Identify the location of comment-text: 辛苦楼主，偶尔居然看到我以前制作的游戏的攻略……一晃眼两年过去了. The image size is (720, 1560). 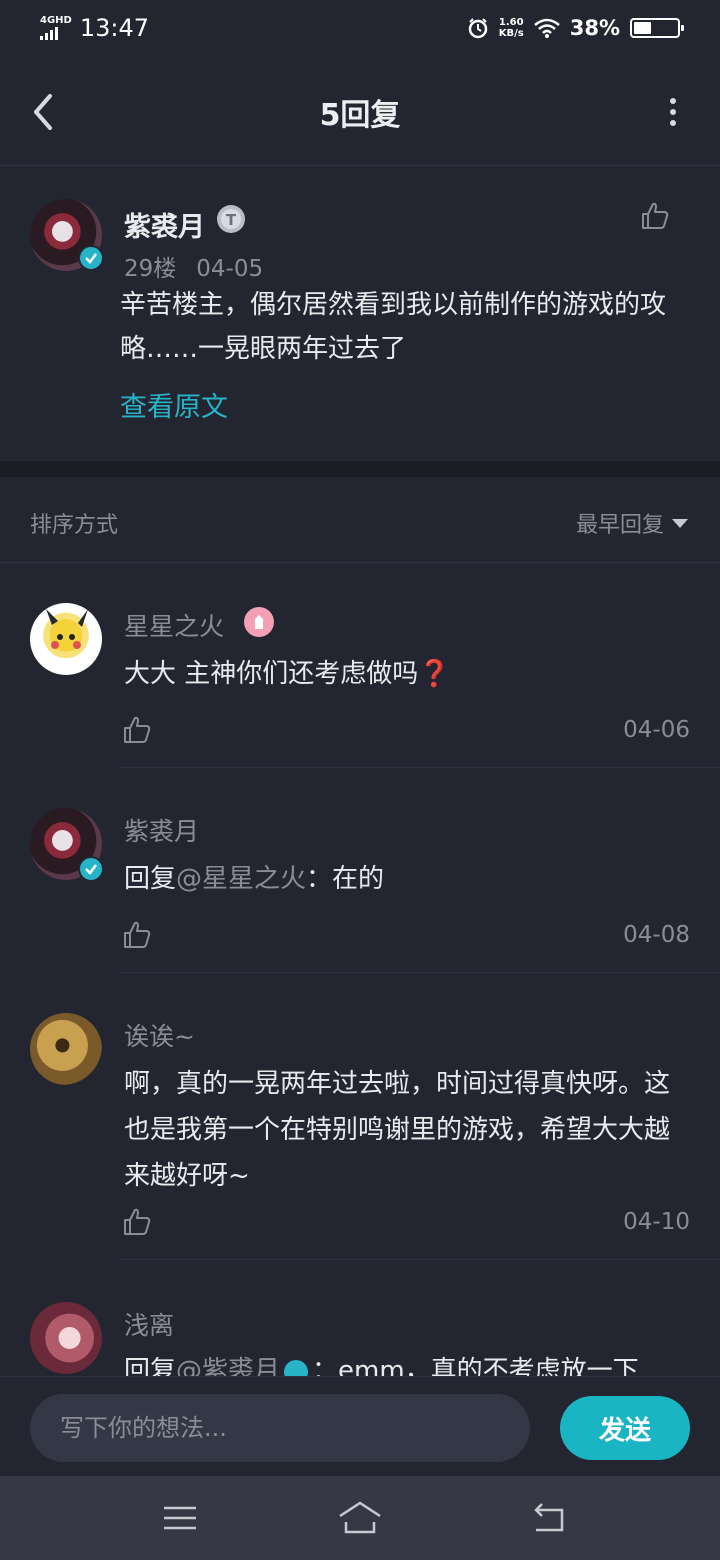
(393, 327).